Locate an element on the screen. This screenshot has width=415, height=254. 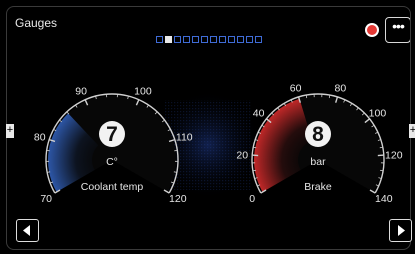
arrow-left-icon is located at coordinates (26, 230).